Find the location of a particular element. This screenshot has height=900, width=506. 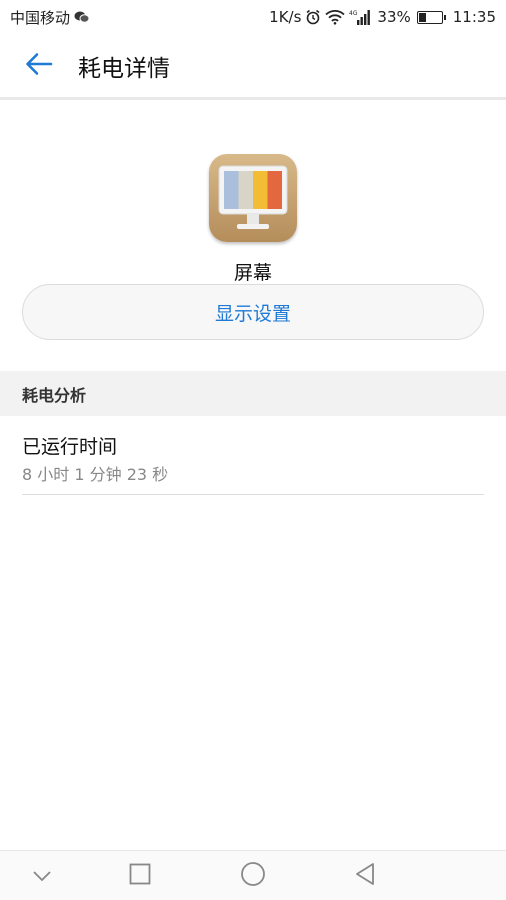

square-icon is located at coordinates (140, 876).